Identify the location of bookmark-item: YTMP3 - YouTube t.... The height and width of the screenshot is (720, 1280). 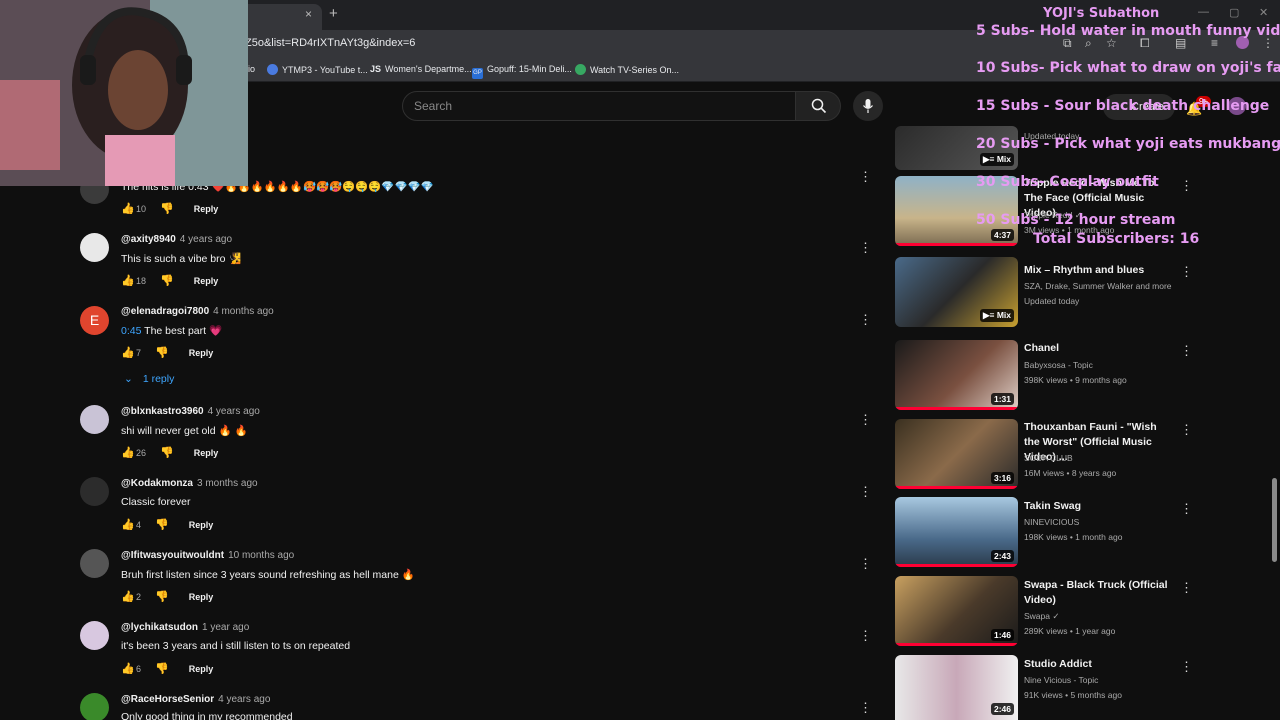
(317, 69).